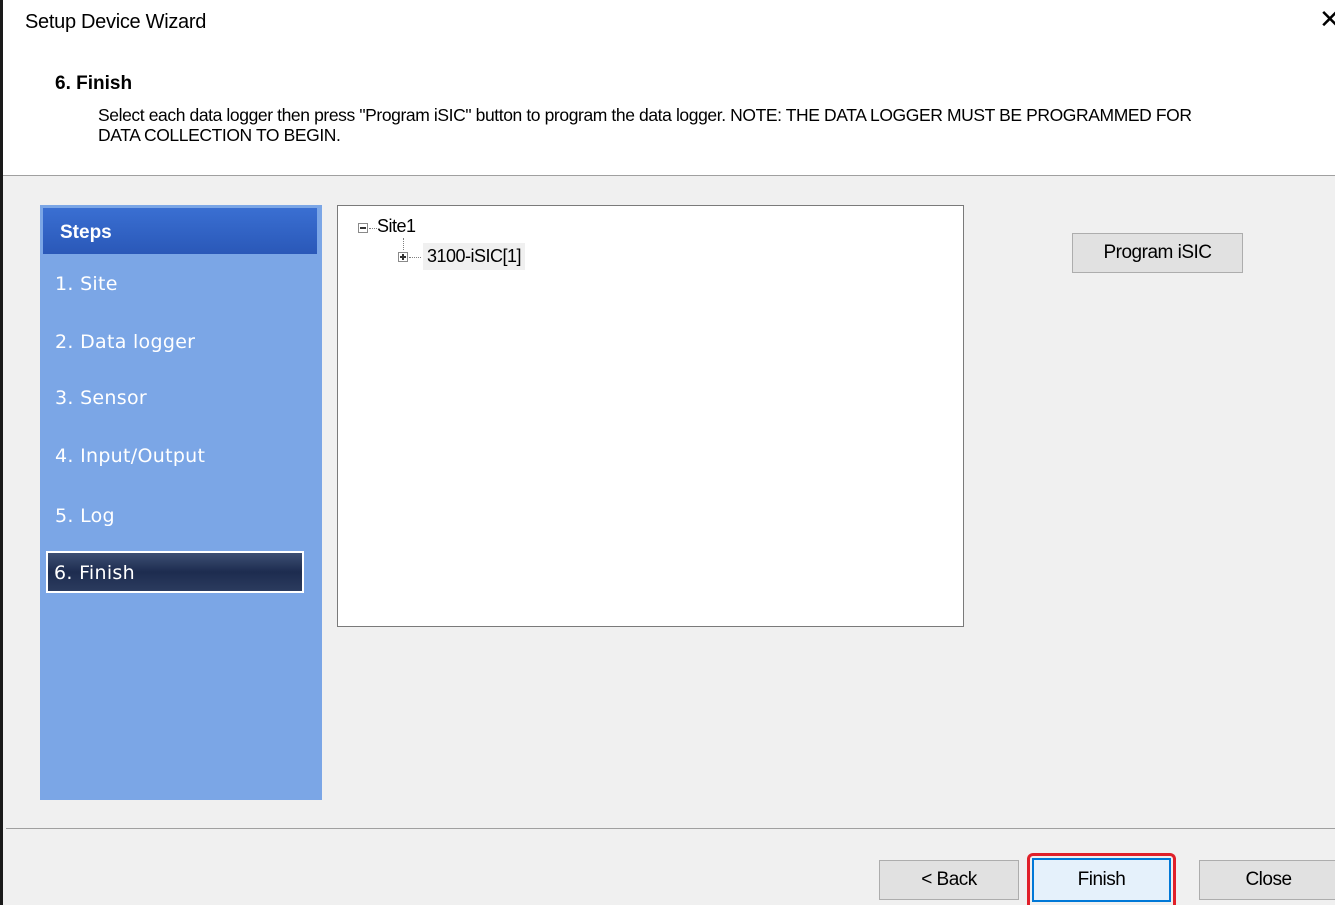  What do you see at coordinates (125, 342) in the screenshot?
I see `step-item-data-logger: 2. Data logger` at bounding box center [125, 342].